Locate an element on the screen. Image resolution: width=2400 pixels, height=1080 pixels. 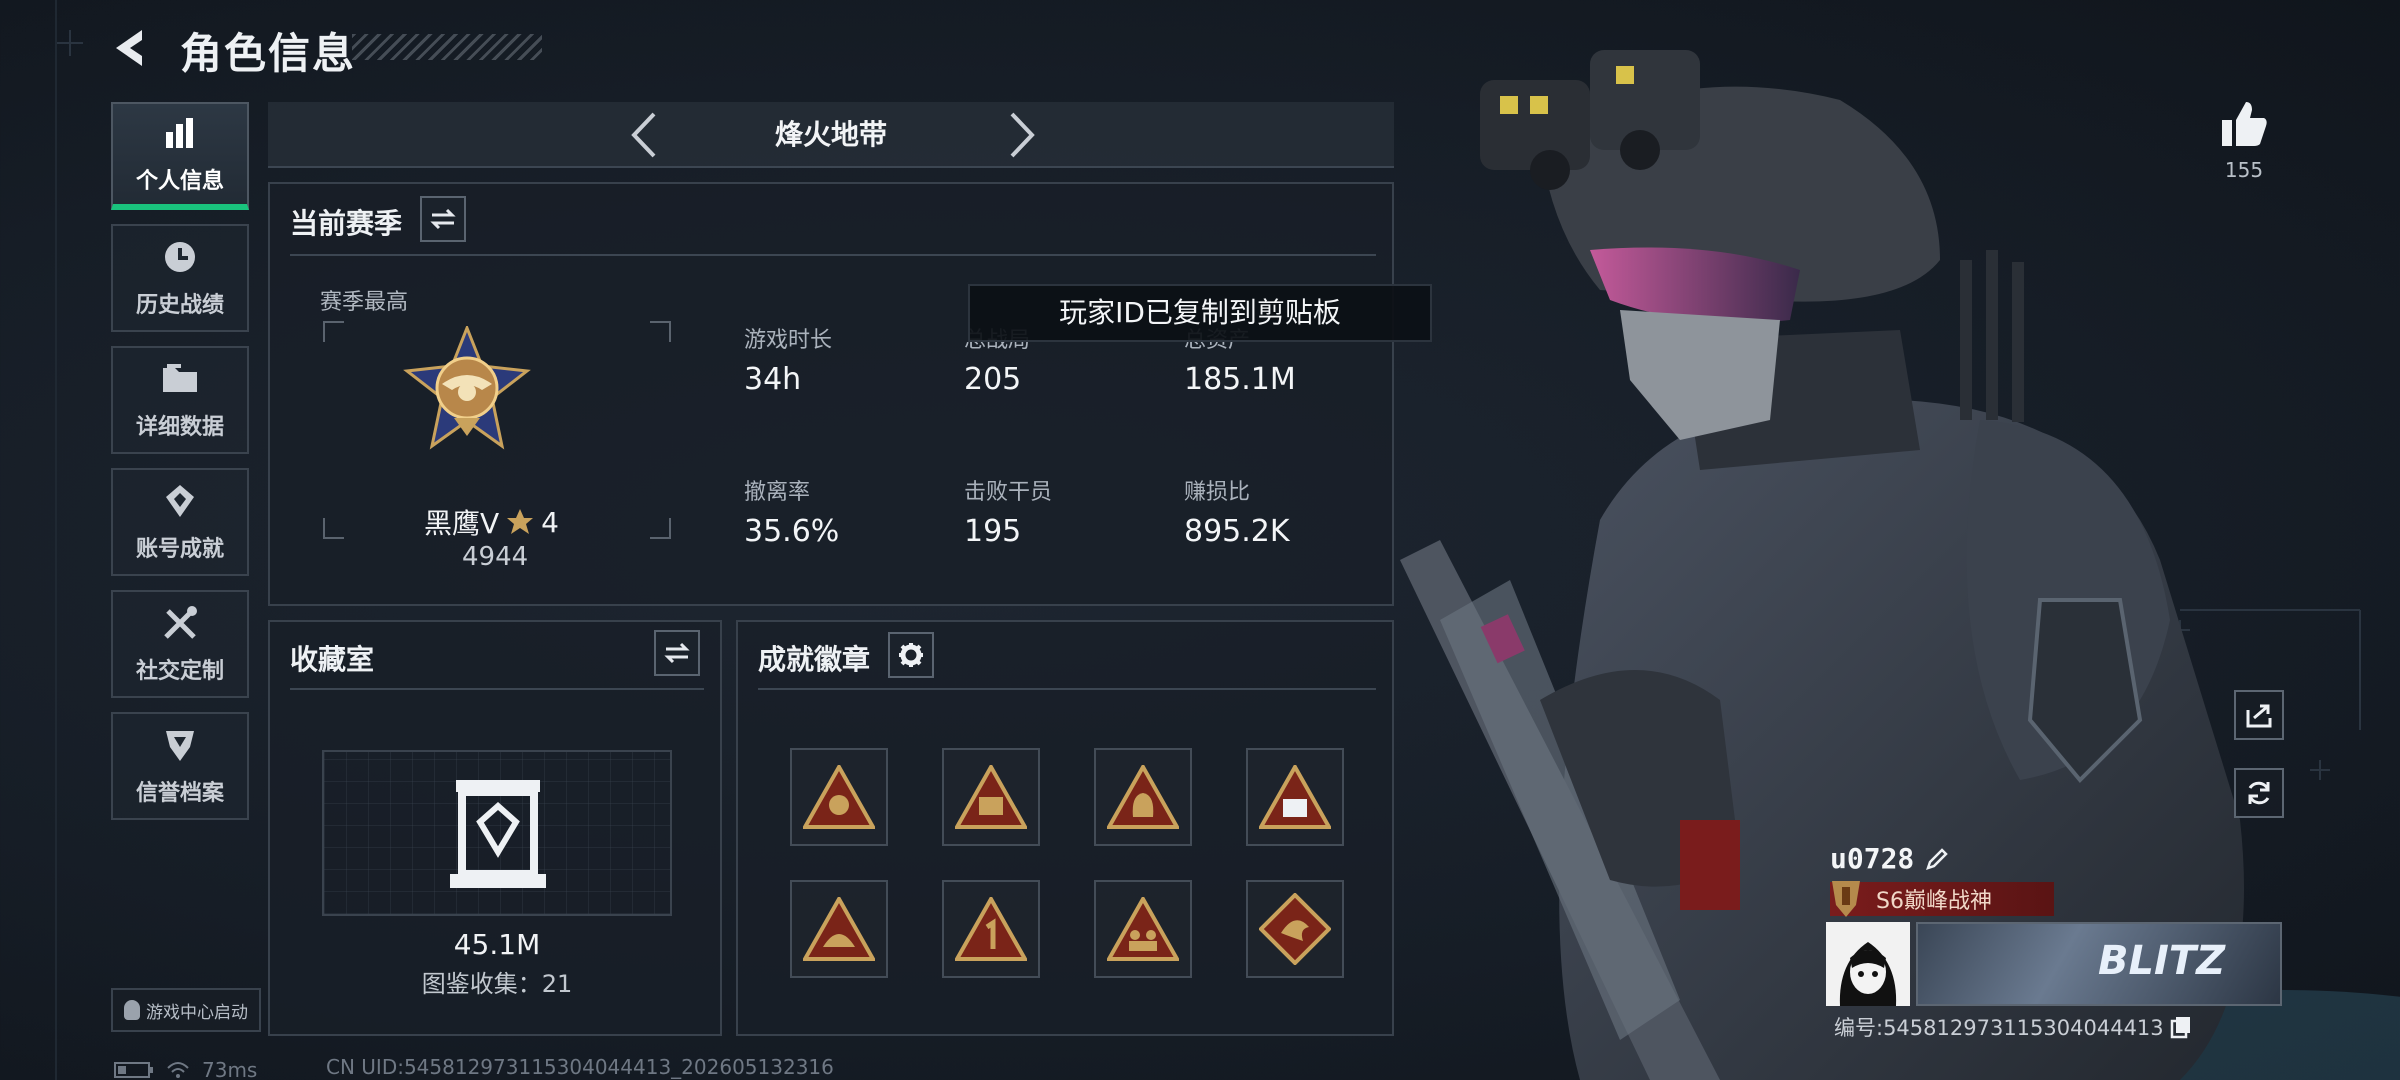
badges-panel: 成就徽章 is located at coordinates (1065, 828).